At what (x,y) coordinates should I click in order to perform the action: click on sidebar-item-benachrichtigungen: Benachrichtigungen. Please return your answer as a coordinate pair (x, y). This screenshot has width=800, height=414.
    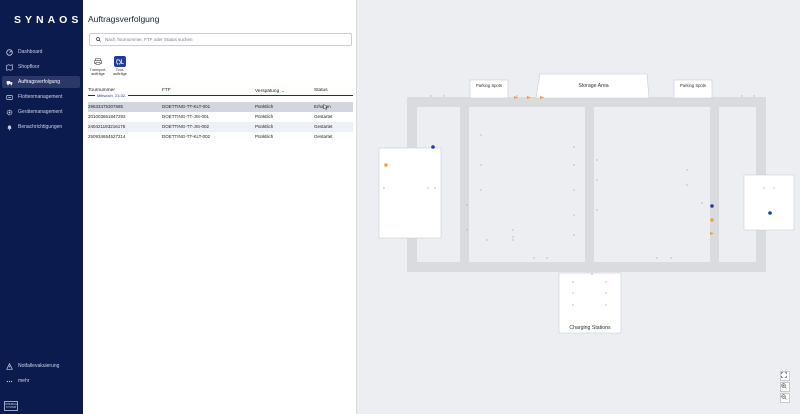
    Looking at the image, I should click on (41, 127).